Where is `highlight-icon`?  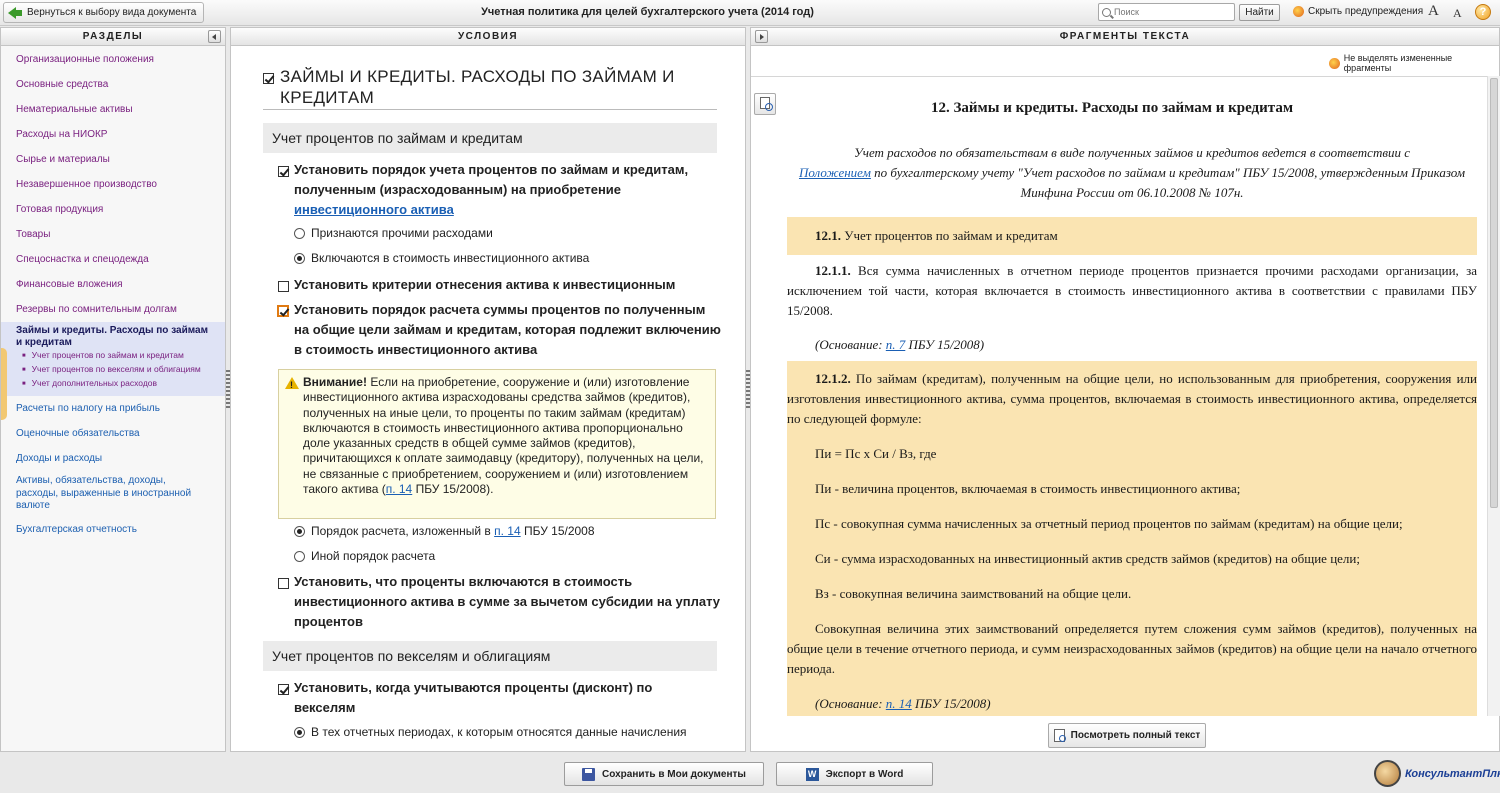 highlight-icon is located at coordinates (1334, 63).